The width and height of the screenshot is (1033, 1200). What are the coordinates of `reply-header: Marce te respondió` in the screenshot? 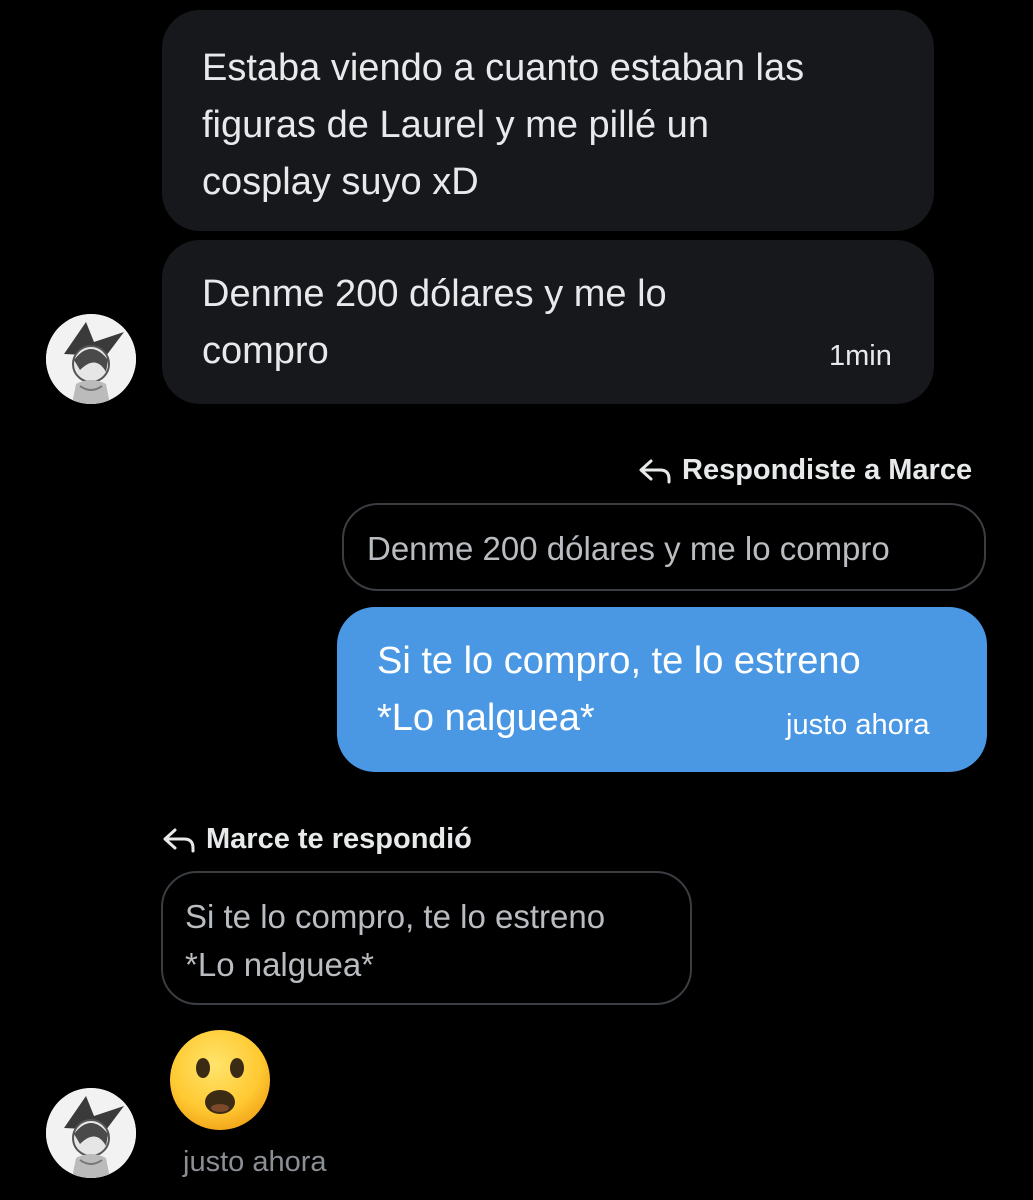 It's located at (317, 839).